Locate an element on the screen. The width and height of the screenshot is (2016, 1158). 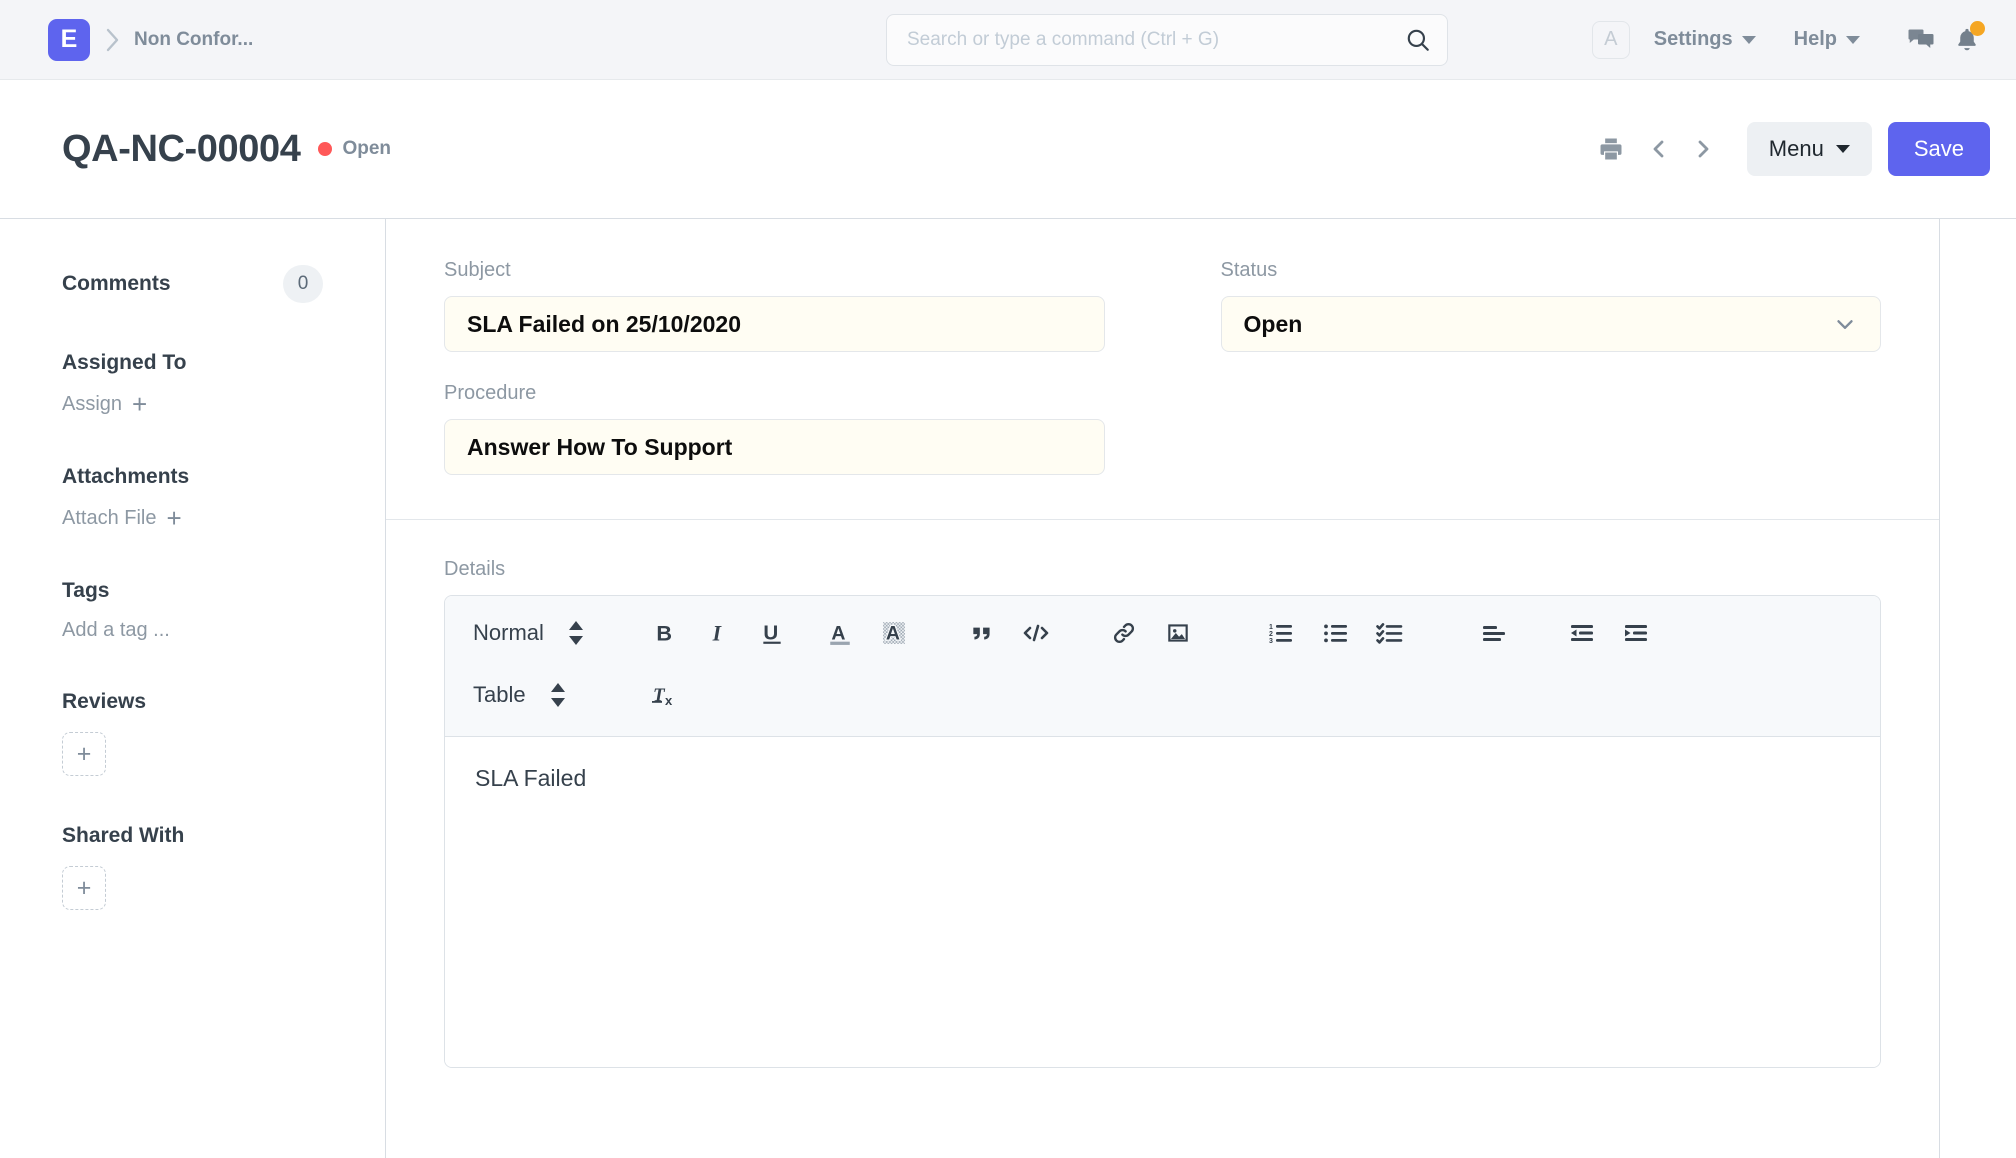
navbar-right: A Settings Help is located at coordinates (1790, 40).